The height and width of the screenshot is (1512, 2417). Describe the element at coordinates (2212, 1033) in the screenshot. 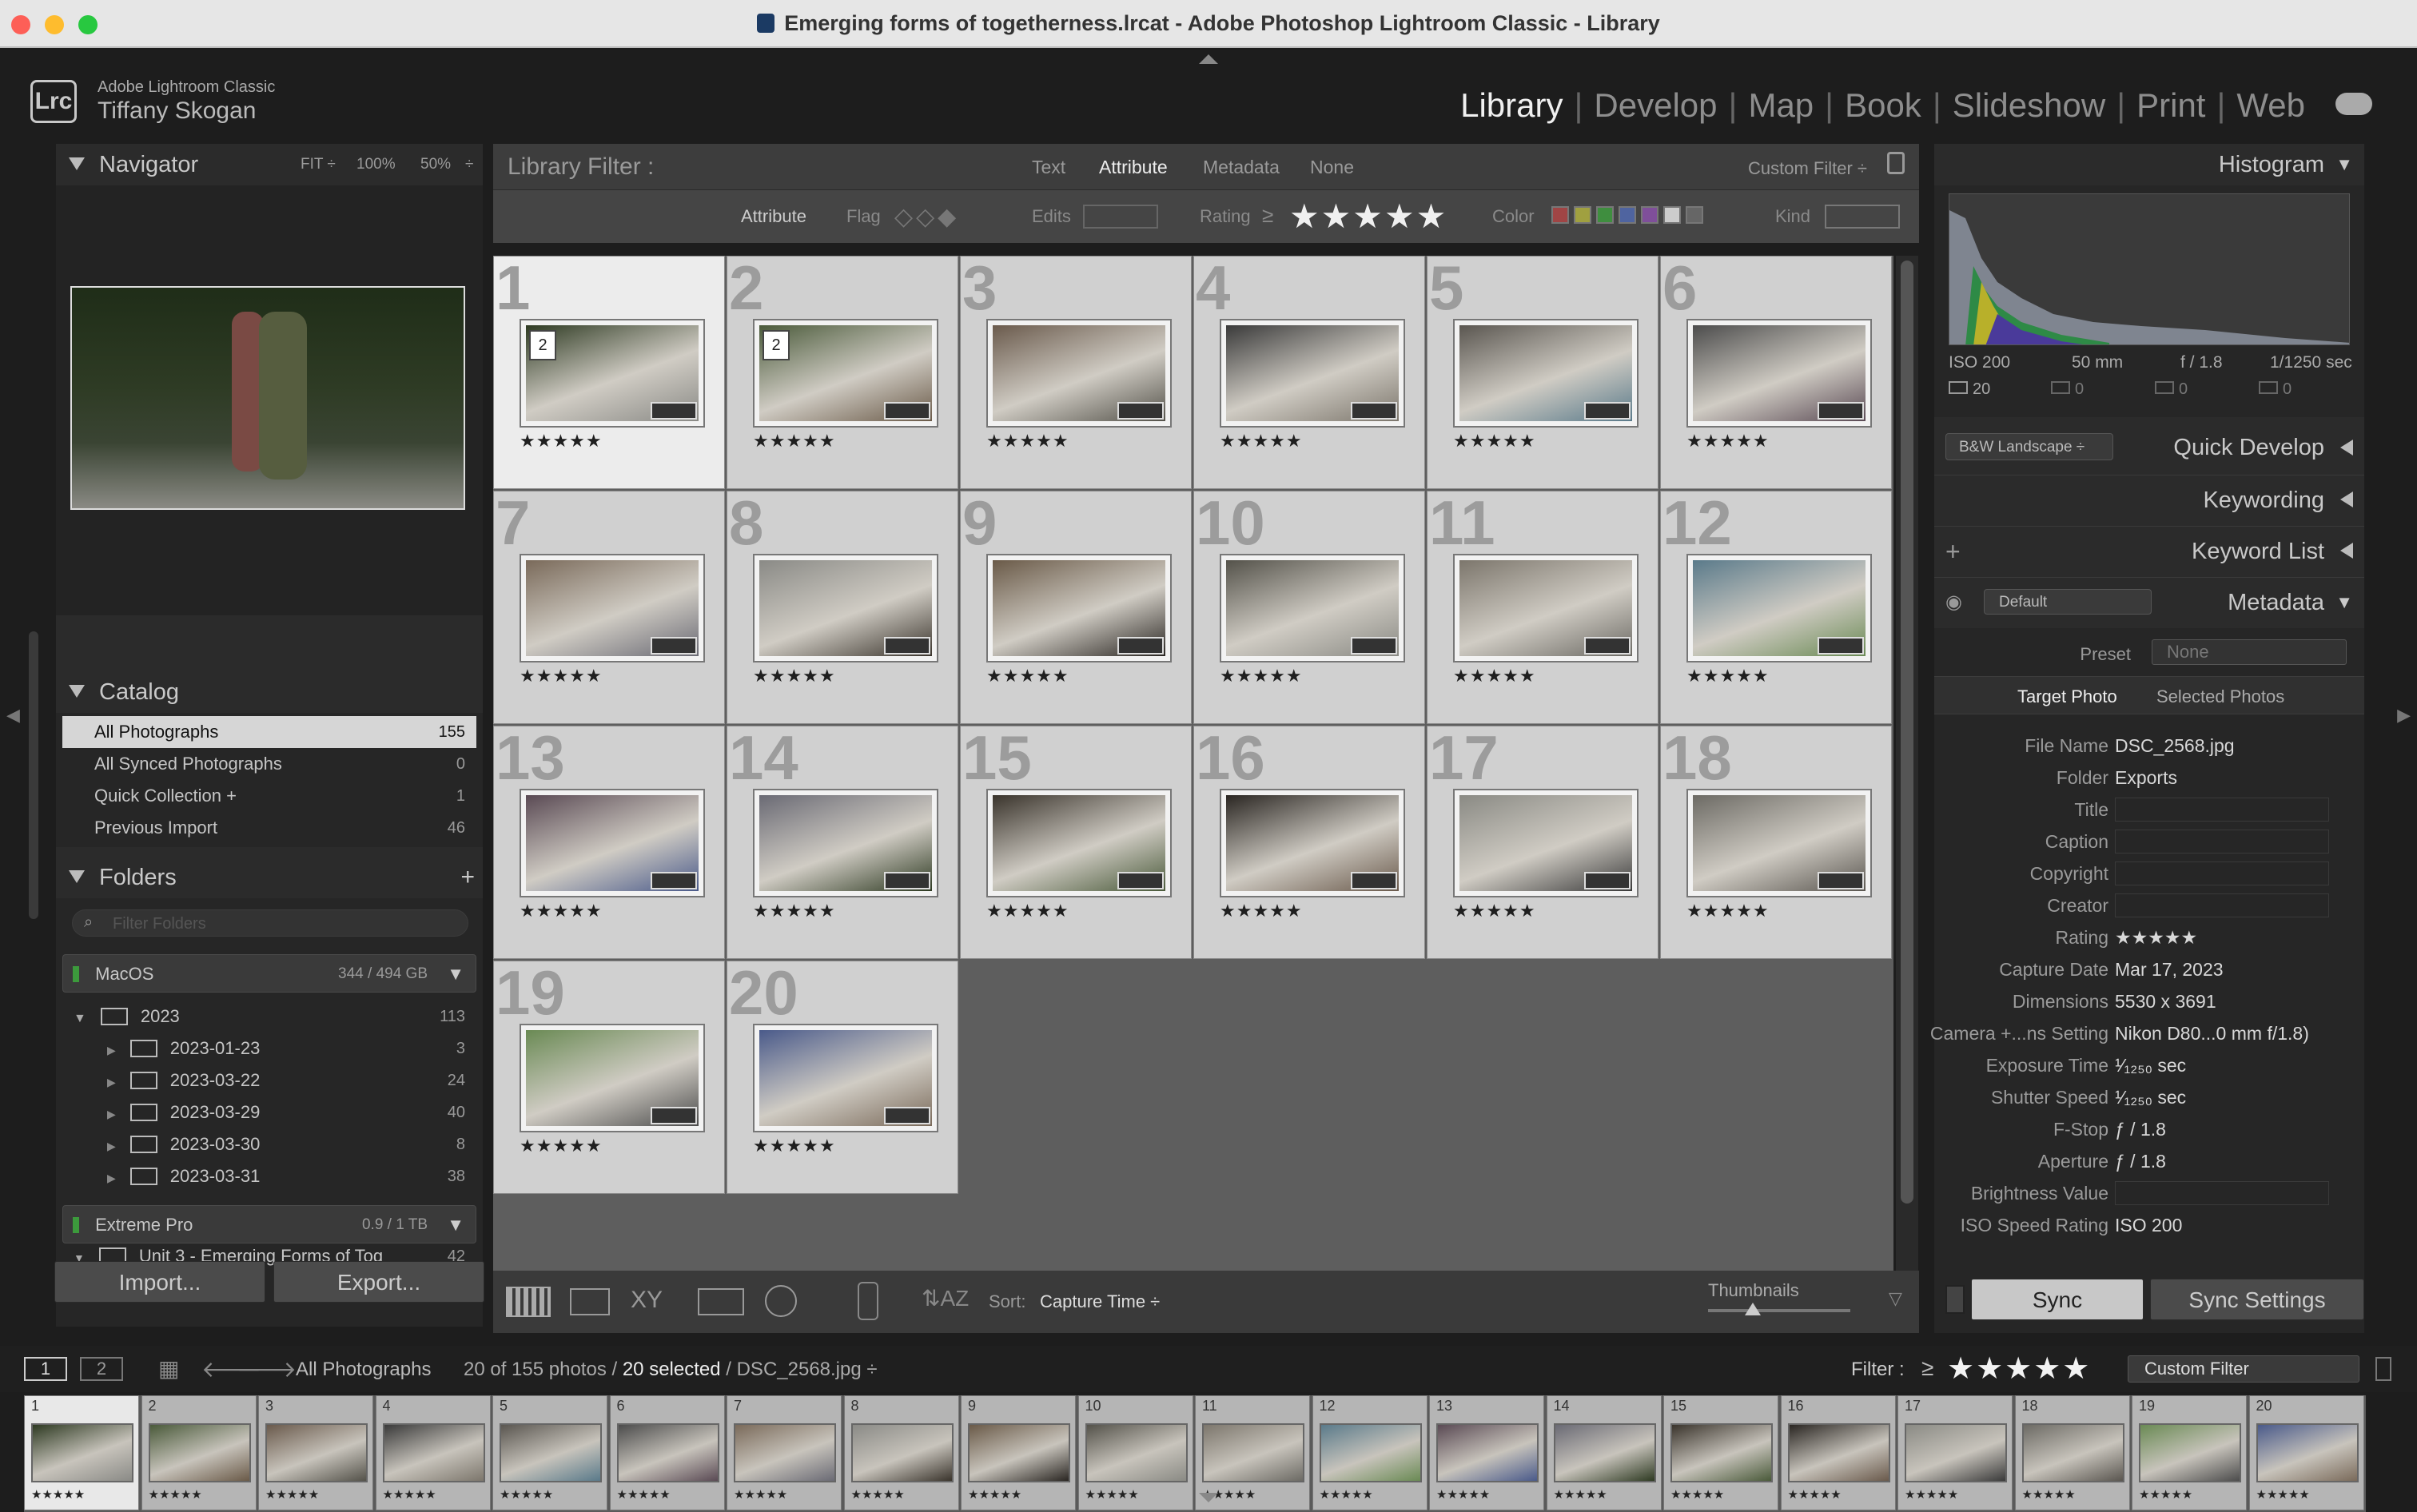

I see `metadata-value: Nikon D80...0 mm f/1.8)` at that location.